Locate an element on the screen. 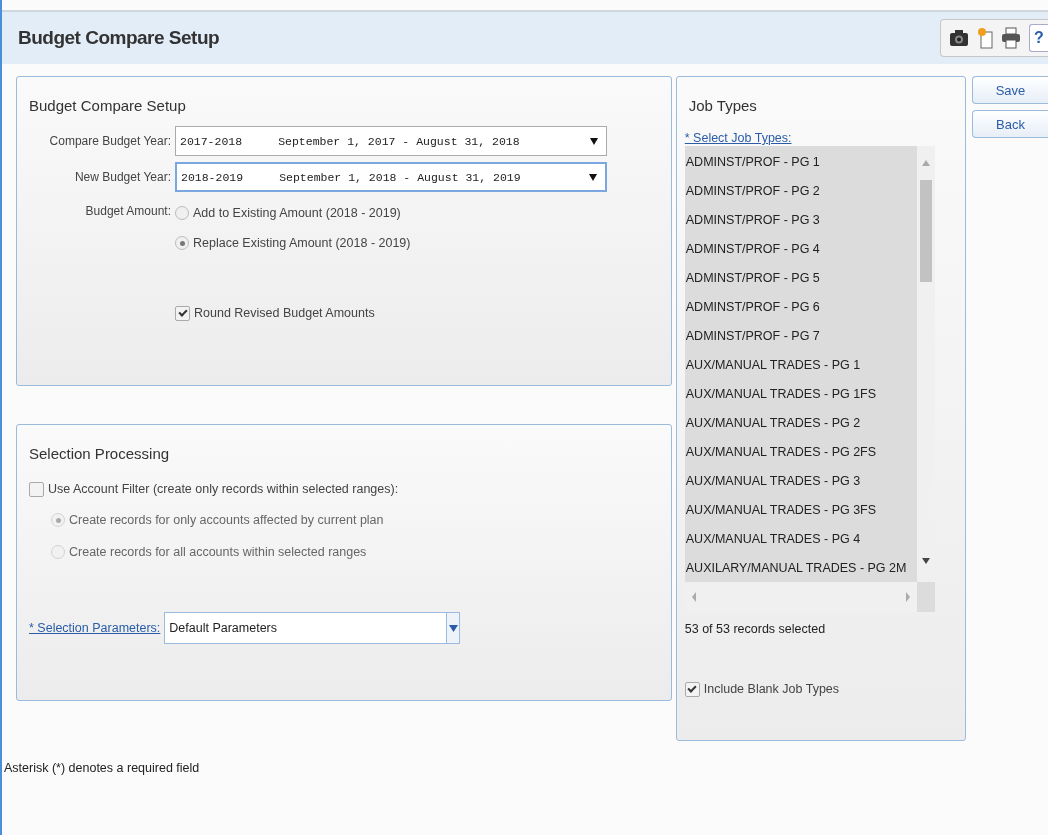 This screenshot has height=835, width=1048. option-label: Create records for only accounts affected by current plan is located at coordinates (226, 520).